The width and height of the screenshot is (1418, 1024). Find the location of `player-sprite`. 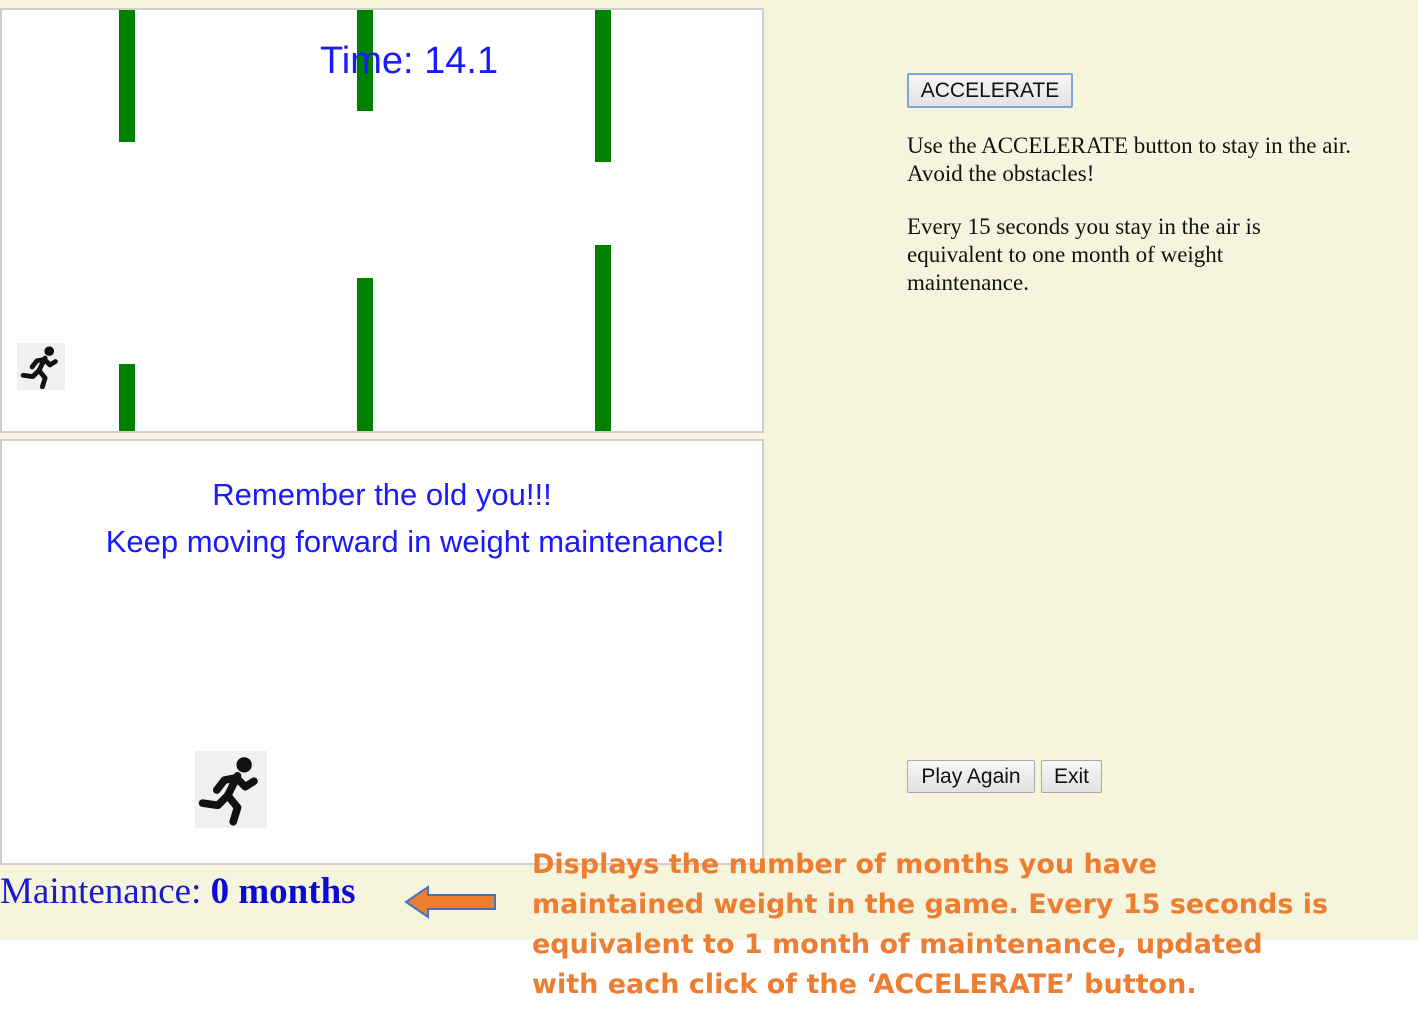

player-sprite is located at coordinates (41, 366).